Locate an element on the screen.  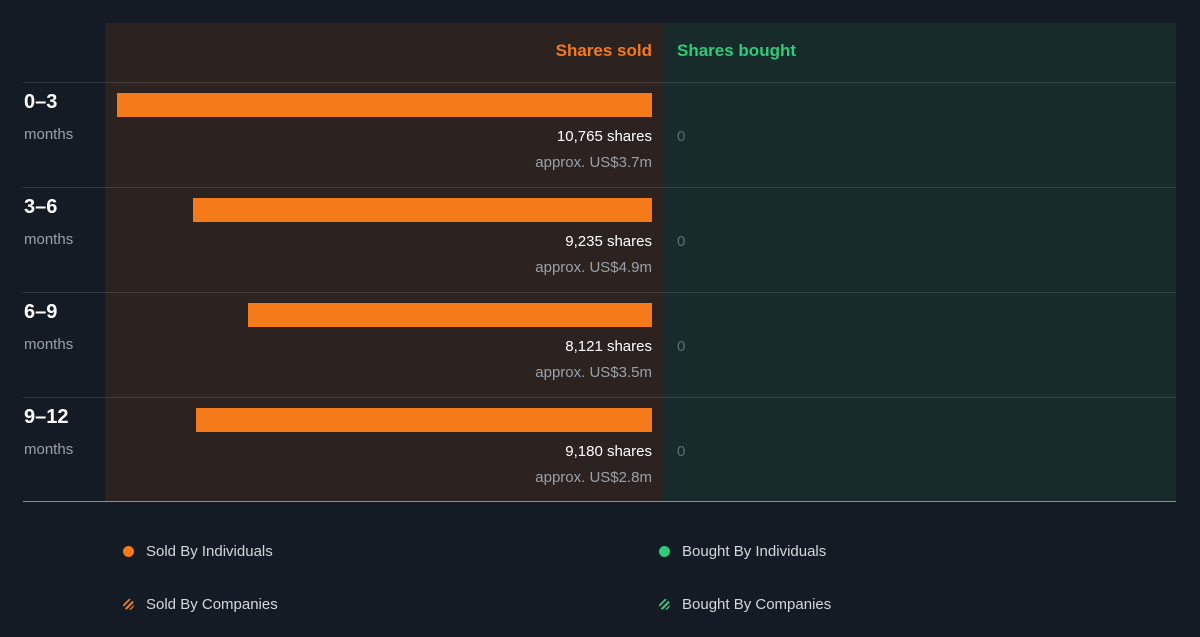
shares-sold-value: 10,765 shares is located at coordinates (604, 136).